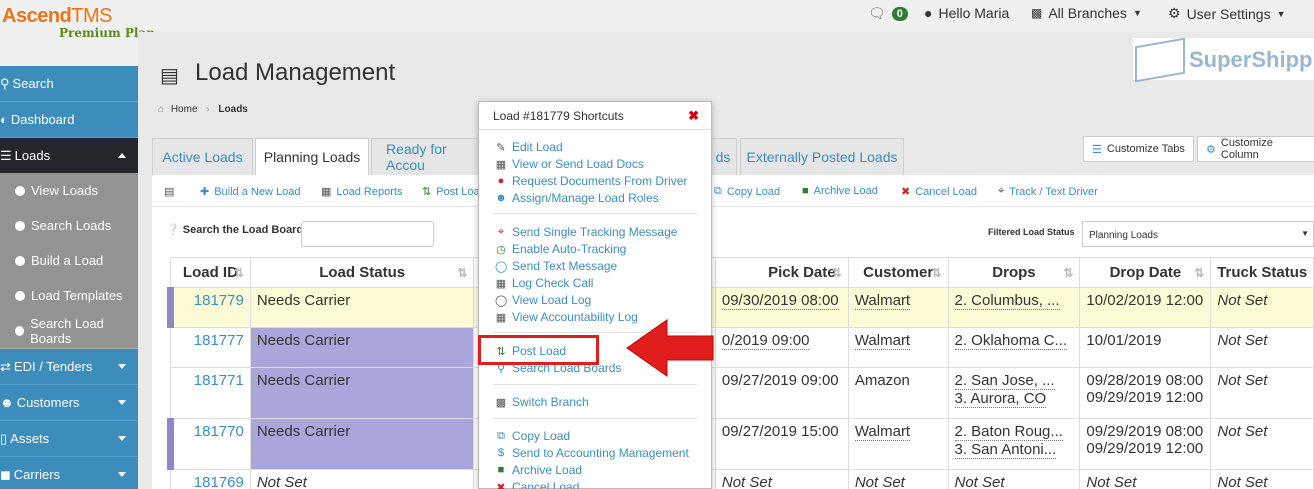 This screenshot has width=1314, height=489. I want to click on column-header-pick-date: Pick Date ⇅, so click(781, 272).